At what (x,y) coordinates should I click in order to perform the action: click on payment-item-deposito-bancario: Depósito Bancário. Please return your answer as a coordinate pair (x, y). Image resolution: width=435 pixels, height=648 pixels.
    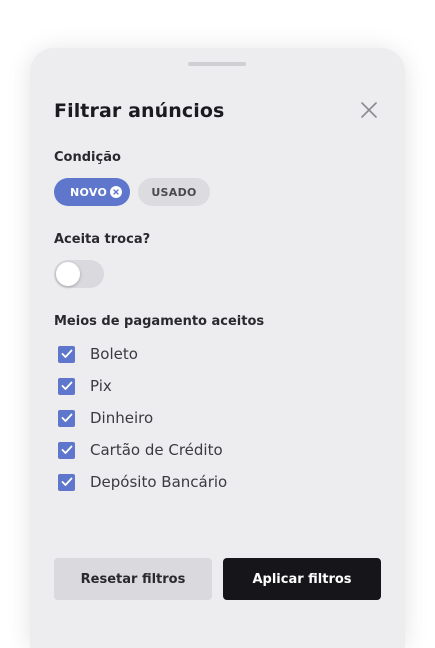
    Looking at the image, I should click on (142, 482).